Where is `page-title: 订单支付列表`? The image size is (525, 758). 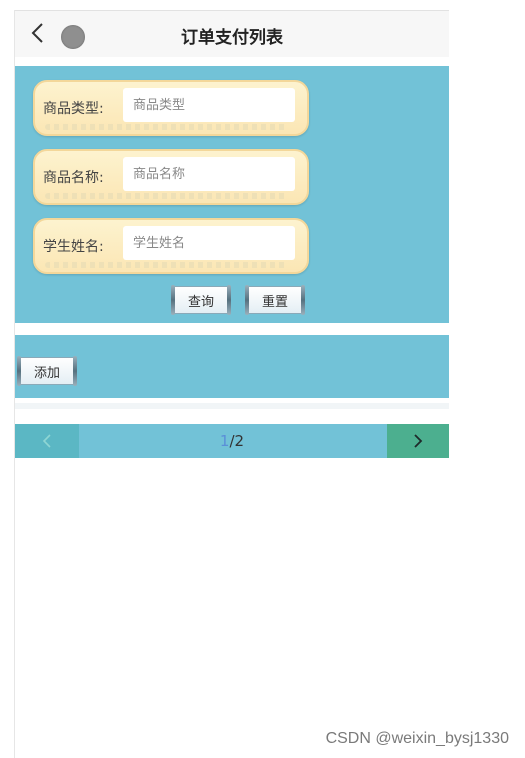
page-title: 订单支付列表 is located at coordinates (232, 38).